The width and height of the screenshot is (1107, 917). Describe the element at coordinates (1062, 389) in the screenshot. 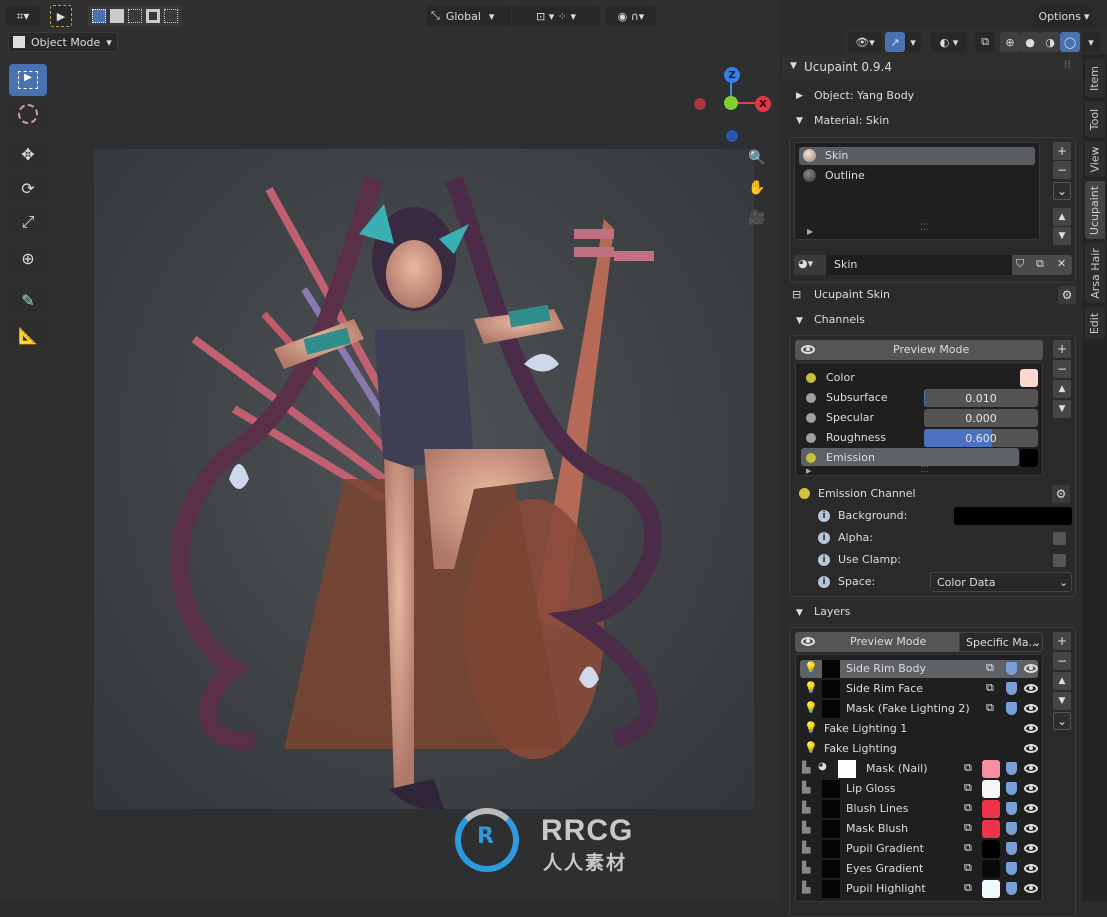

I see `channel-move-up-button: ▲` at that location.